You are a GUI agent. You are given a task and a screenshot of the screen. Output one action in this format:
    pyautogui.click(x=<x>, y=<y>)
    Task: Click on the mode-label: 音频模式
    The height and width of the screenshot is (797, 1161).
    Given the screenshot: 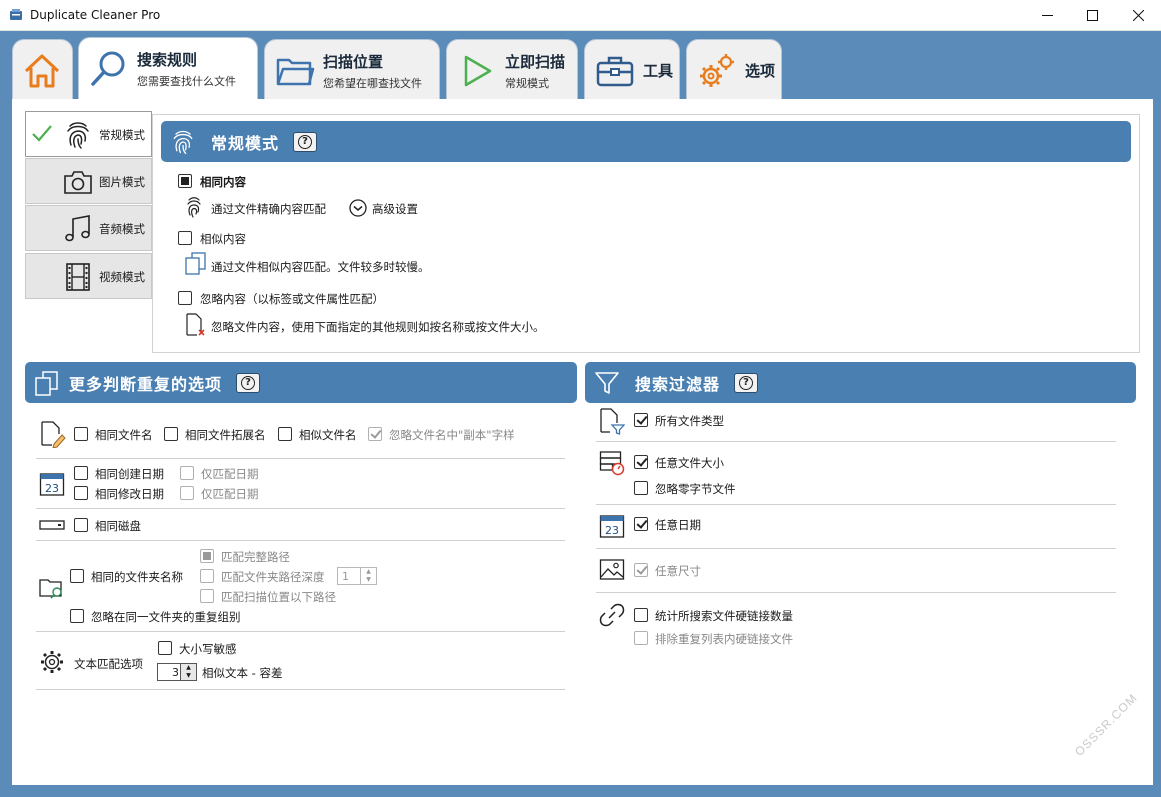 What is the action you would take?
    pyautogui.click(x=122, y=229)
    